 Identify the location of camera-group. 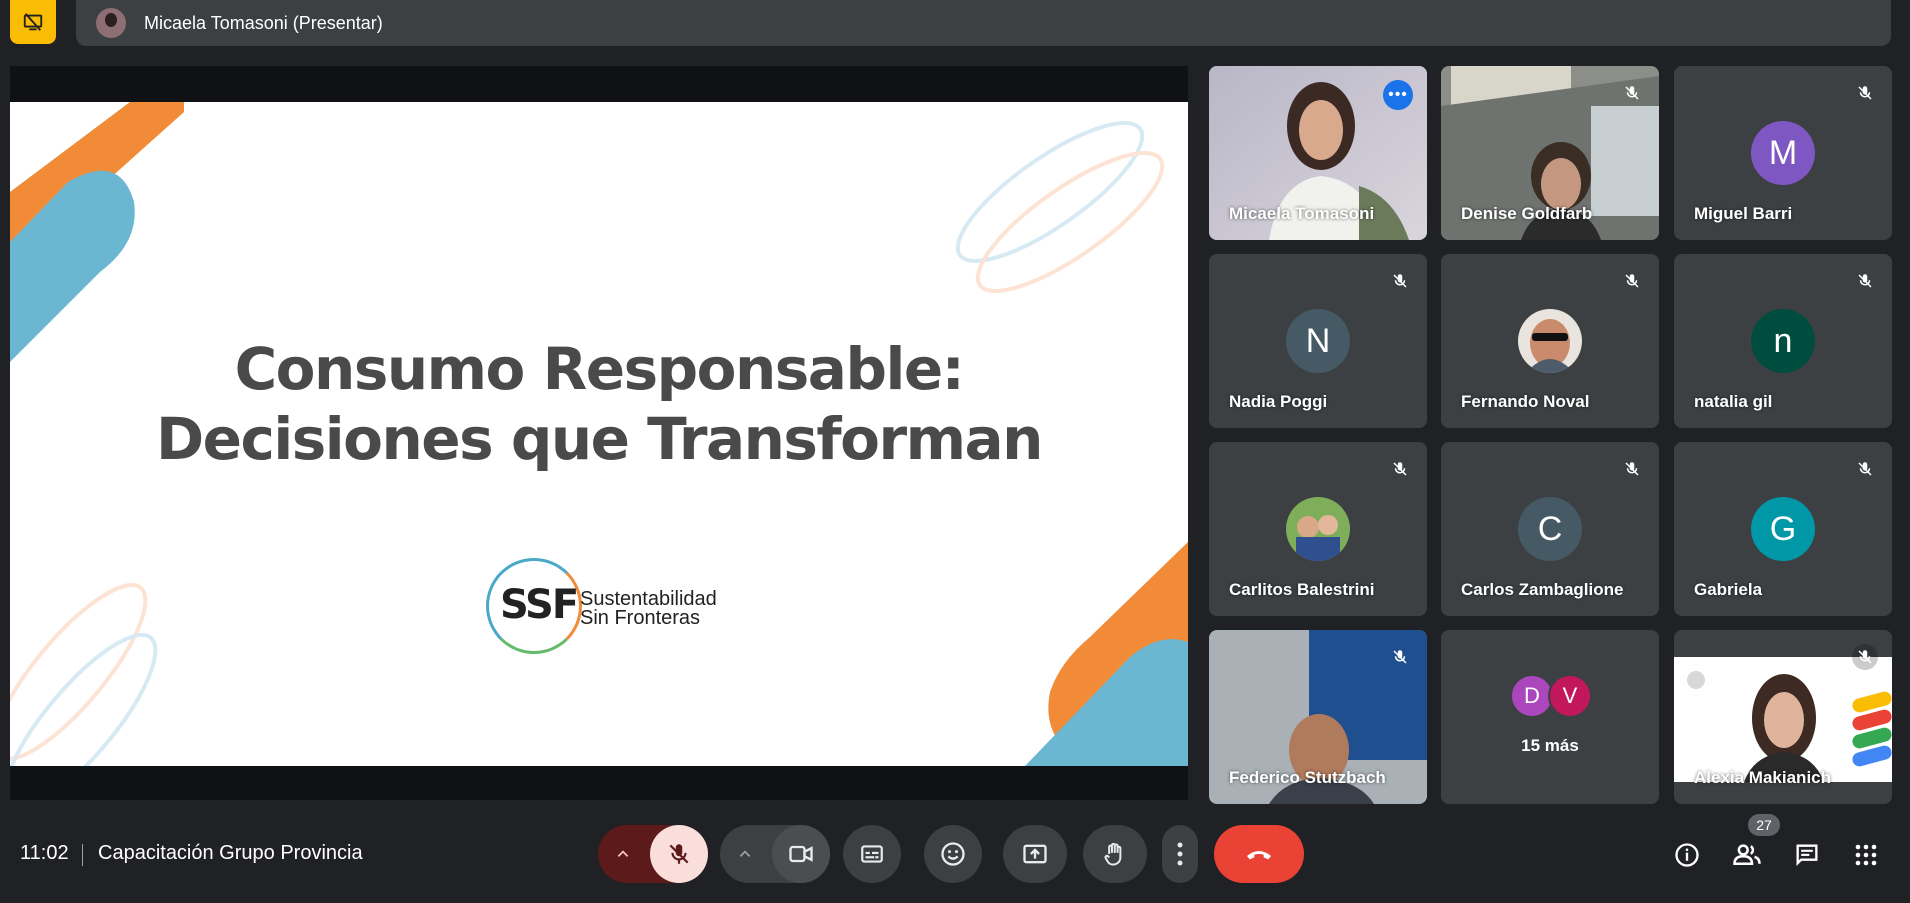
(775, 854).